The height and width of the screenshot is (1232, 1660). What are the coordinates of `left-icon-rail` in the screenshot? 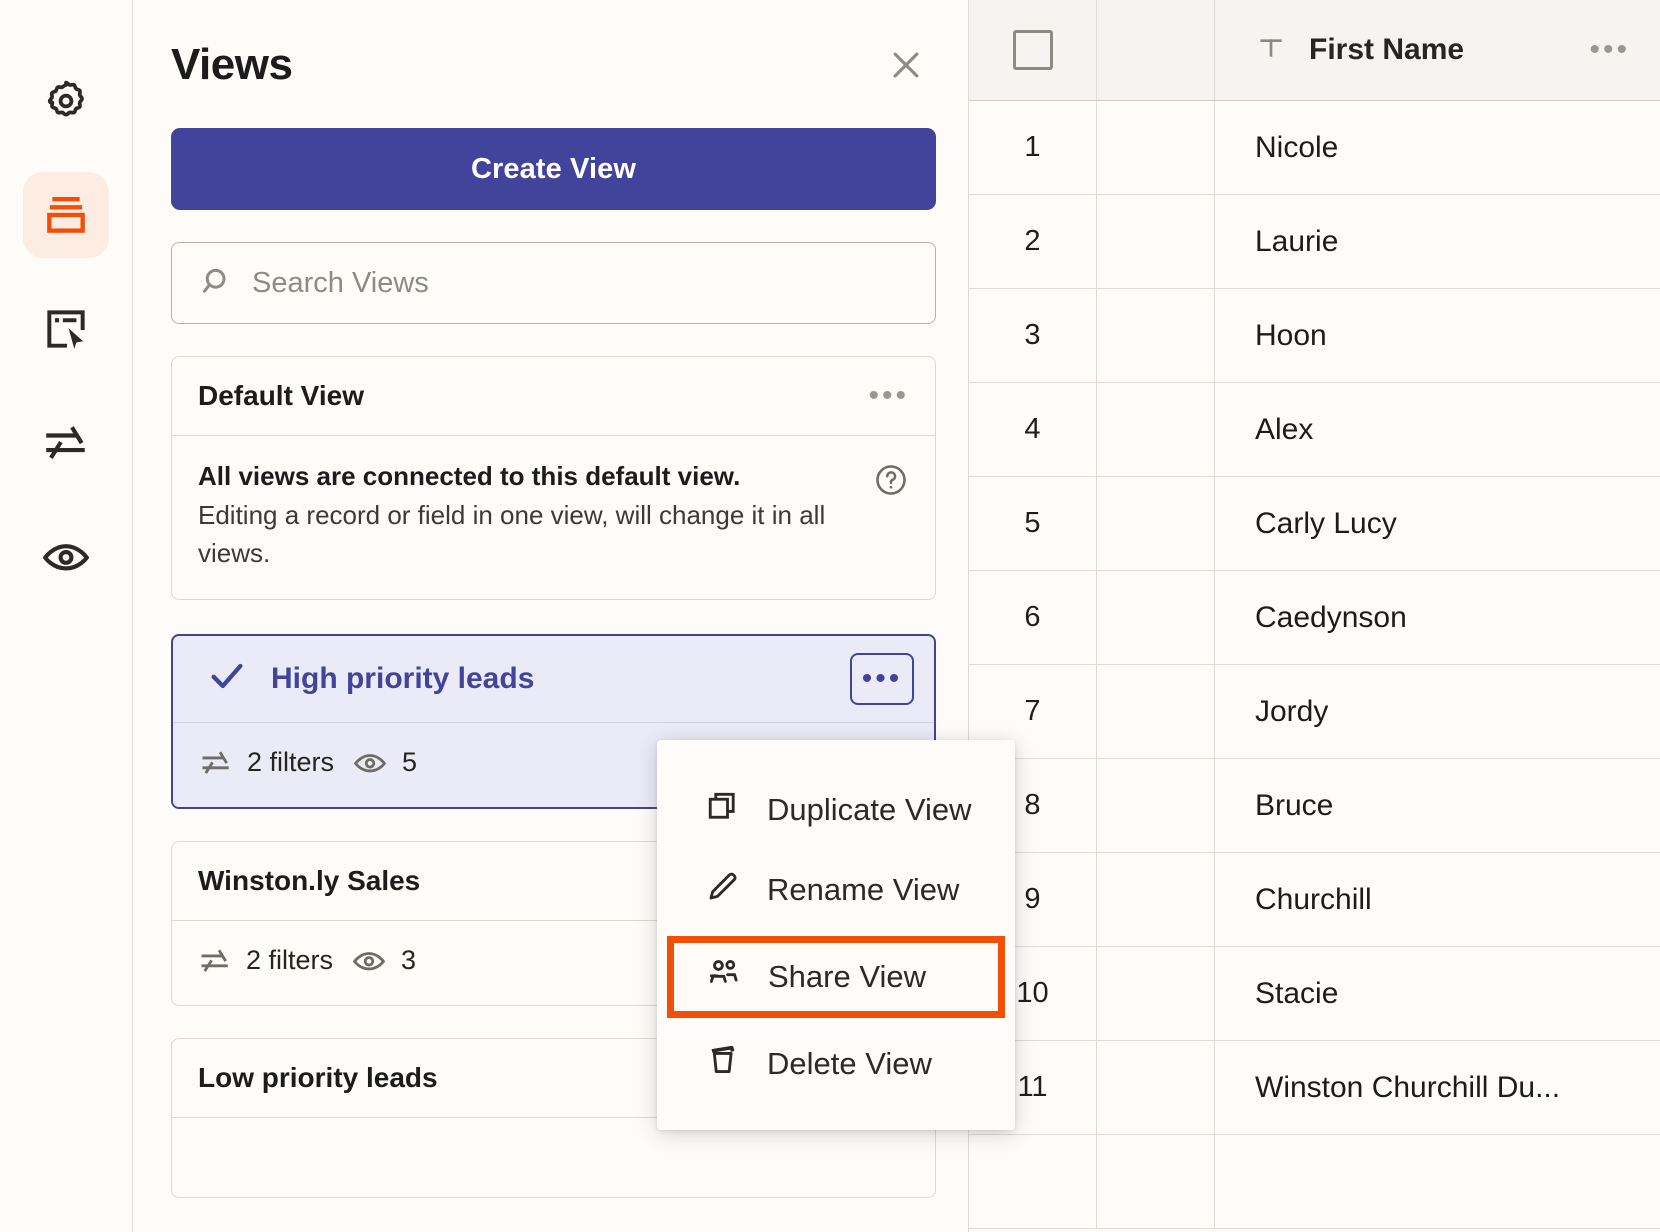 It's located at (66, 616).